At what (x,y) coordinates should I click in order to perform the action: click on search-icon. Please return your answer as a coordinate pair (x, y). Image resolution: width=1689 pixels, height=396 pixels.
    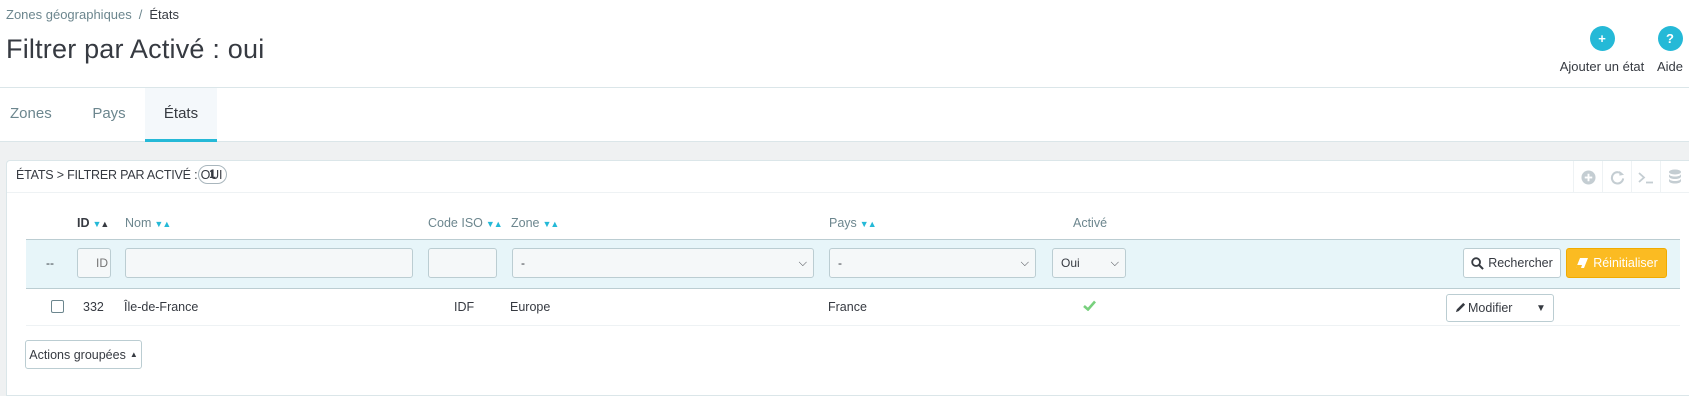
    Looking at the image, I should click on (1477, 263).